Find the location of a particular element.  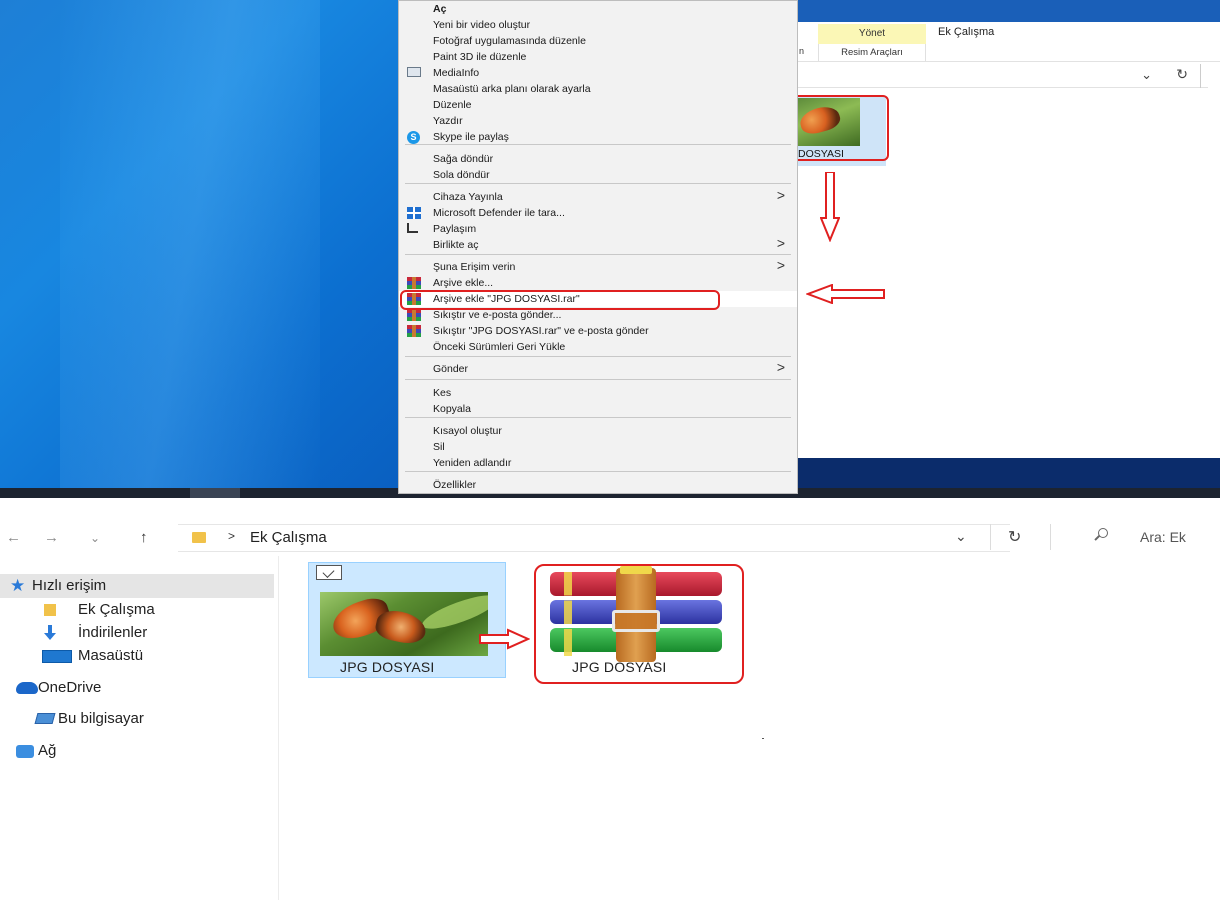

network-icon is located at coordinates (25, 751).